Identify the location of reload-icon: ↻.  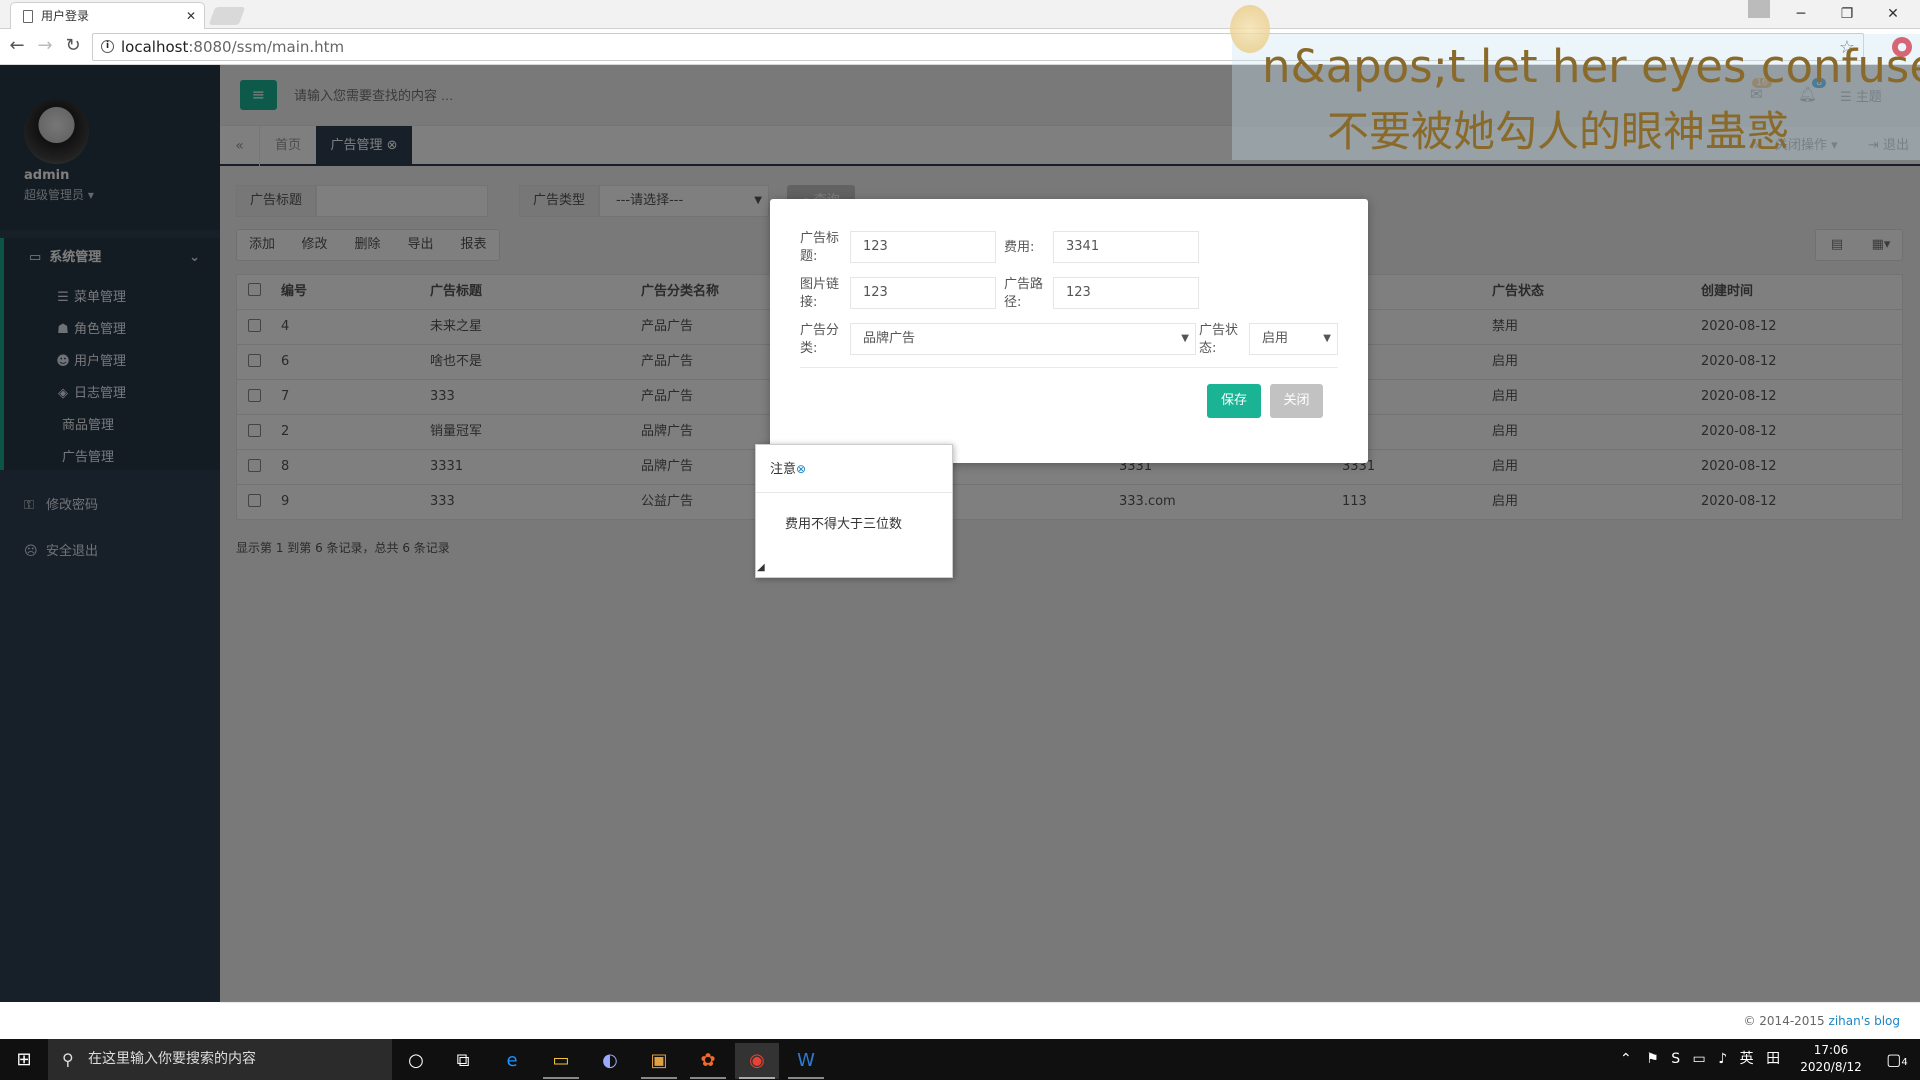
(73, 46).